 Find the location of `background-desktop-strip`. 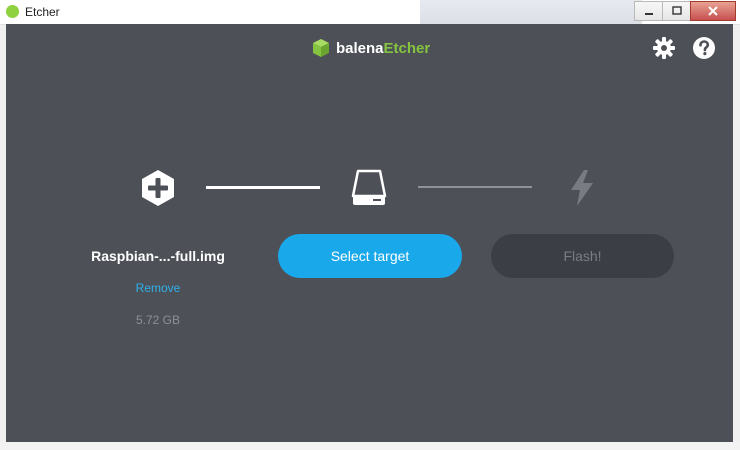

background-desktop-strip is located at coordinates (370, 446).